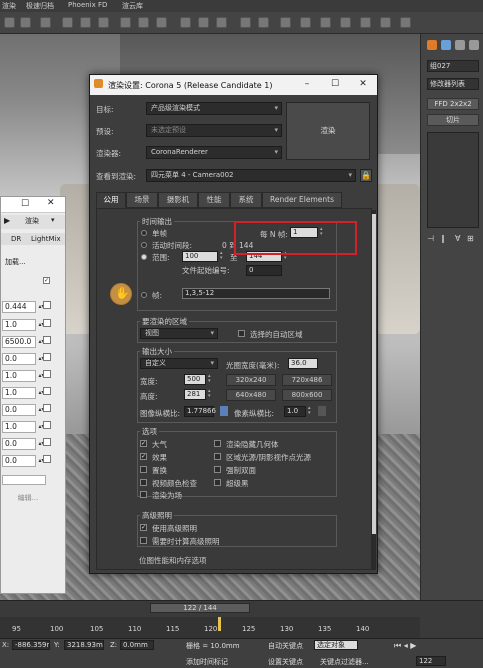 The height and width of the screenshot is (668, 483). What do you see at coordinates (217, 443) in the screenshot?
I see `render-hidden-checkbox` at bounding box center [217, 443].